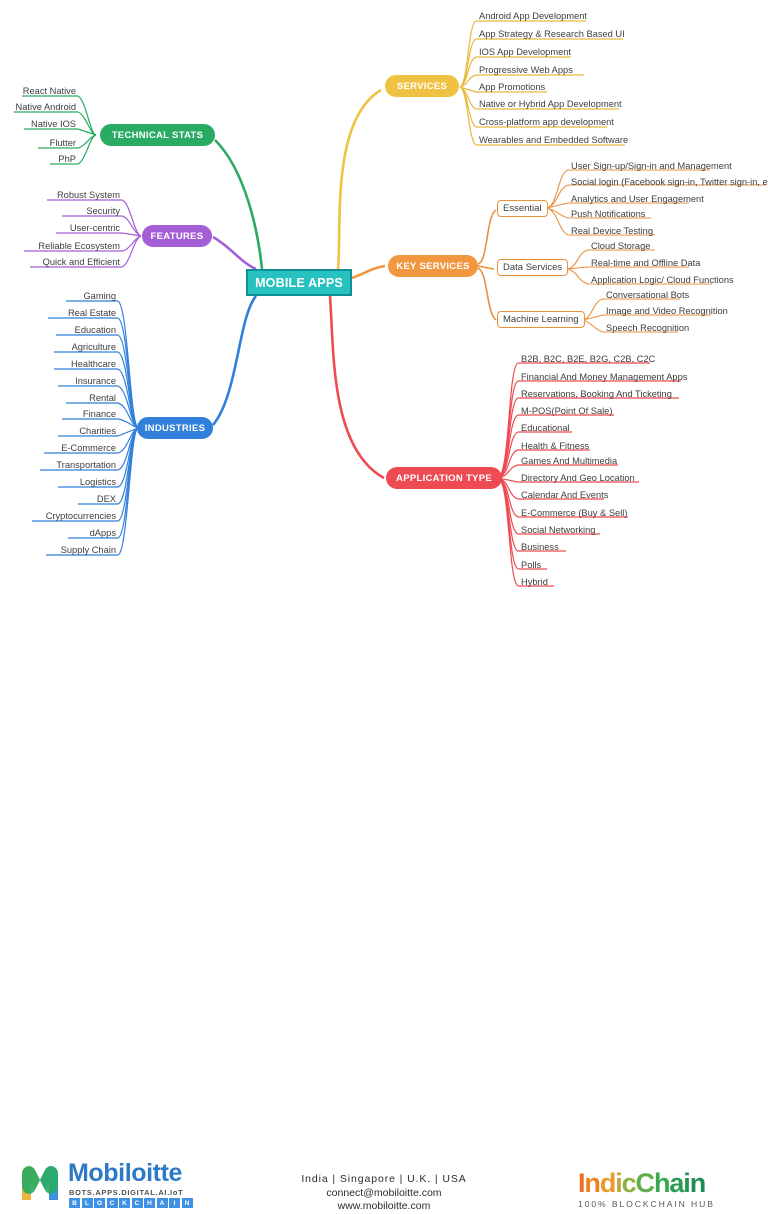  What do you see at coordinates (531, 566) in the screenshot?
I see `leaf-application-type-12: Polls` at bounding box center [531, 566].